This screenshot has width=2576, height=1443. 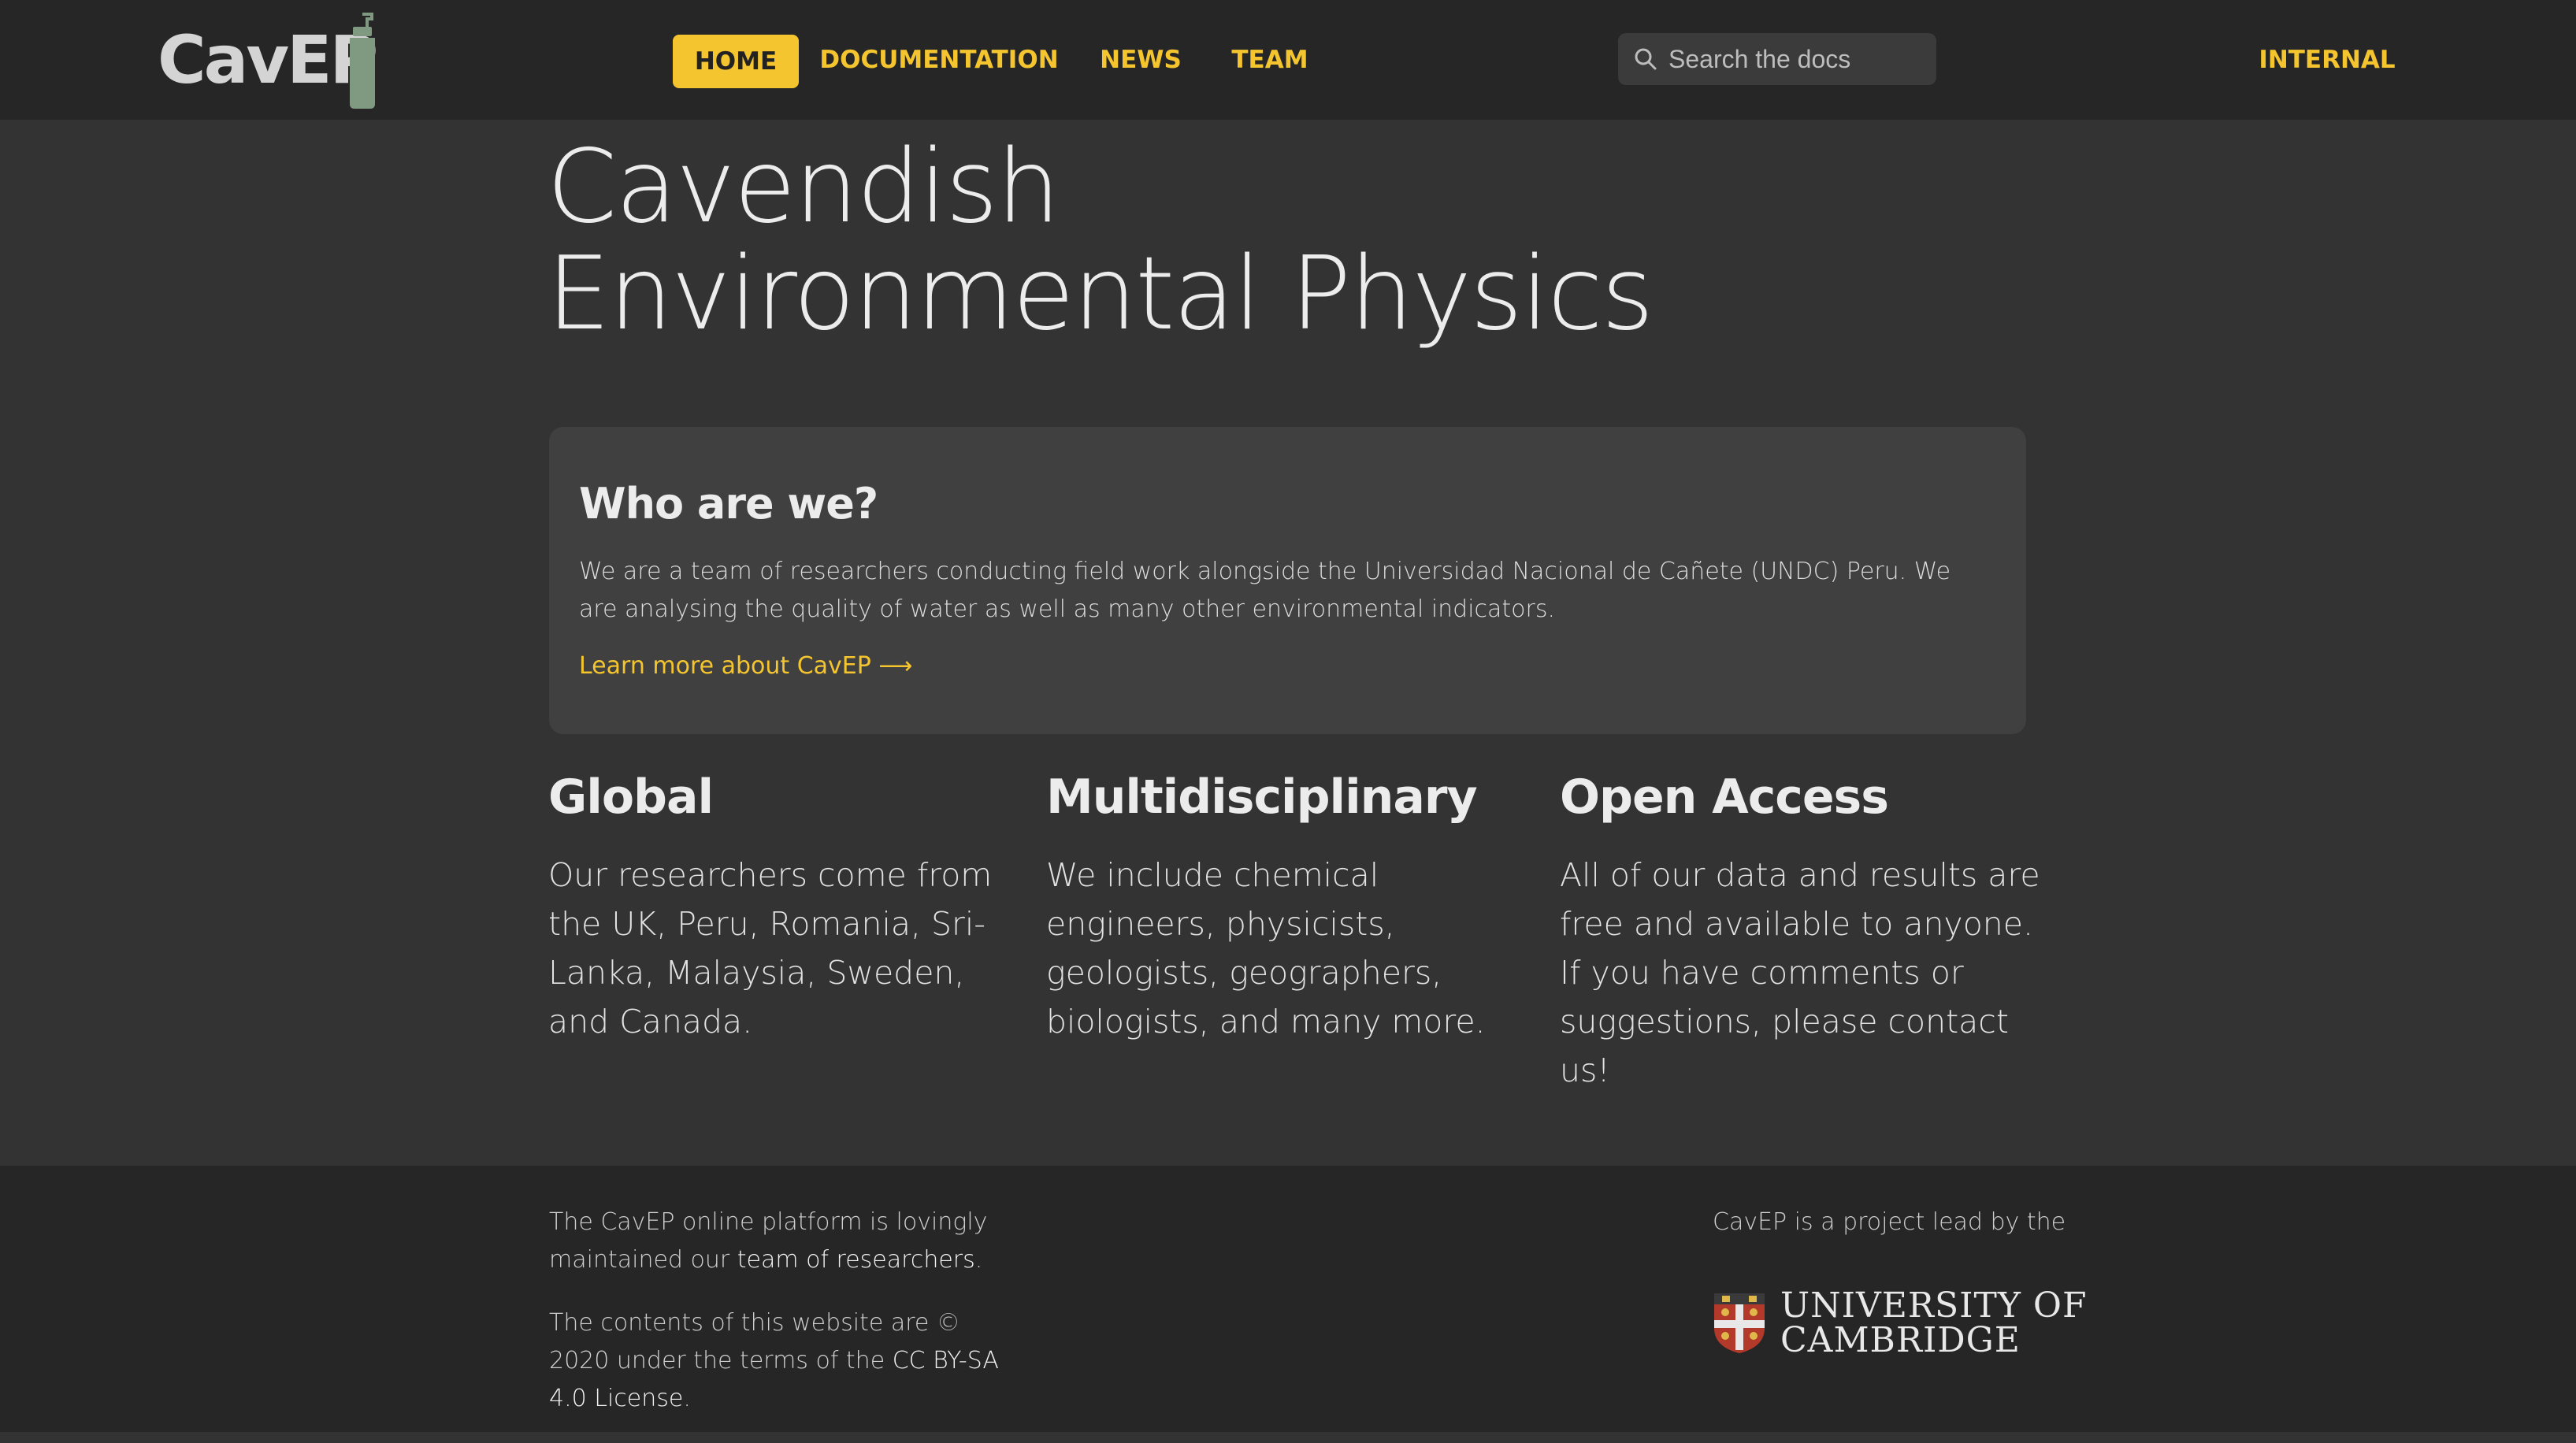 I want to click on footer-maintained-suffix: ., so click(x=978, y=1260).